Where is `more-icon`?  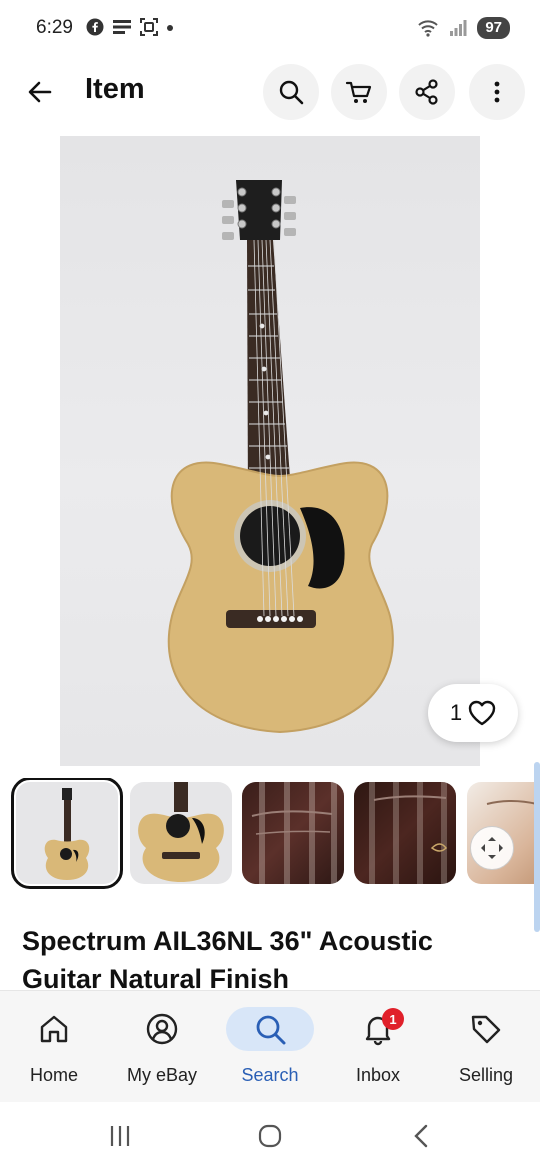 more-icon is located at coordinates (497, 92).